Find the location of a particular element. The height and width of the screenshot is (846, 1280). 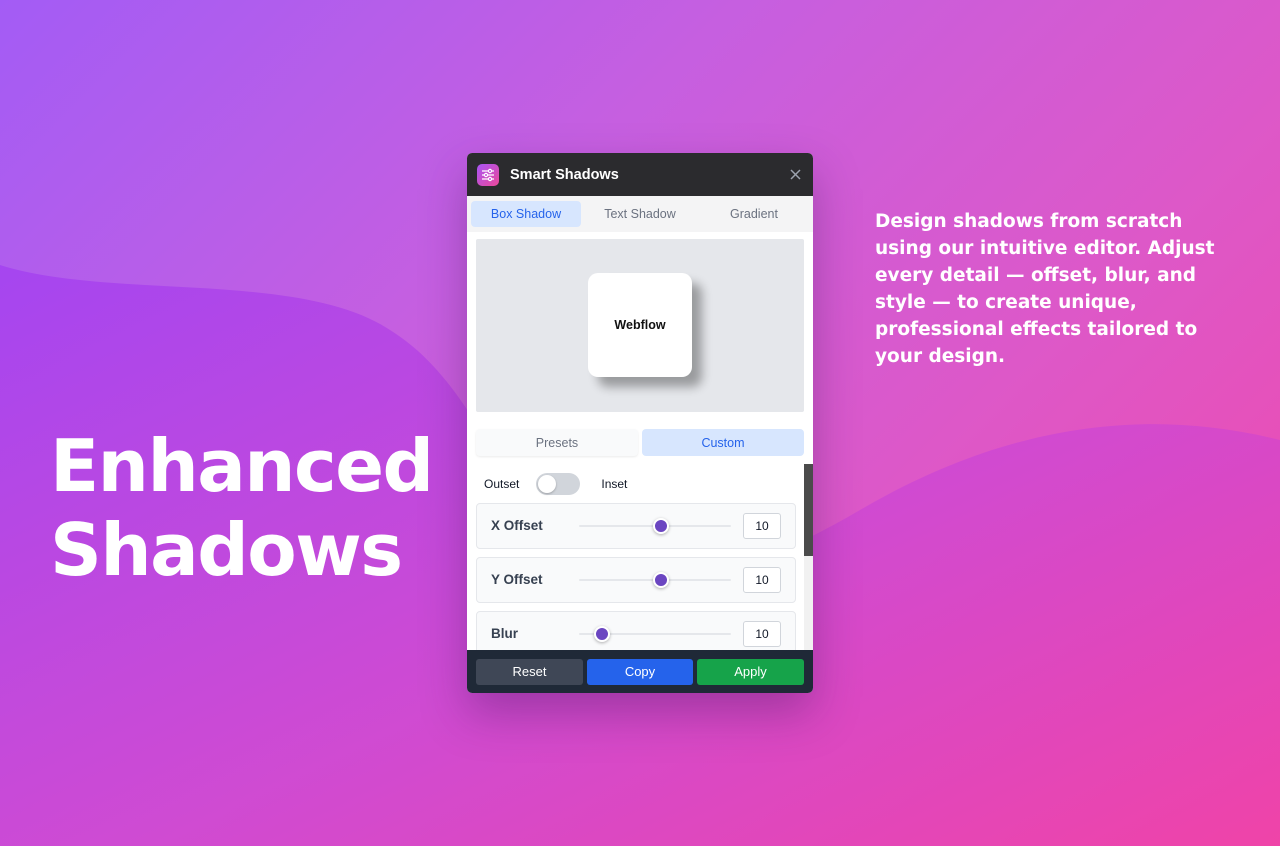

blur-input is located at coordinates (762, 634).